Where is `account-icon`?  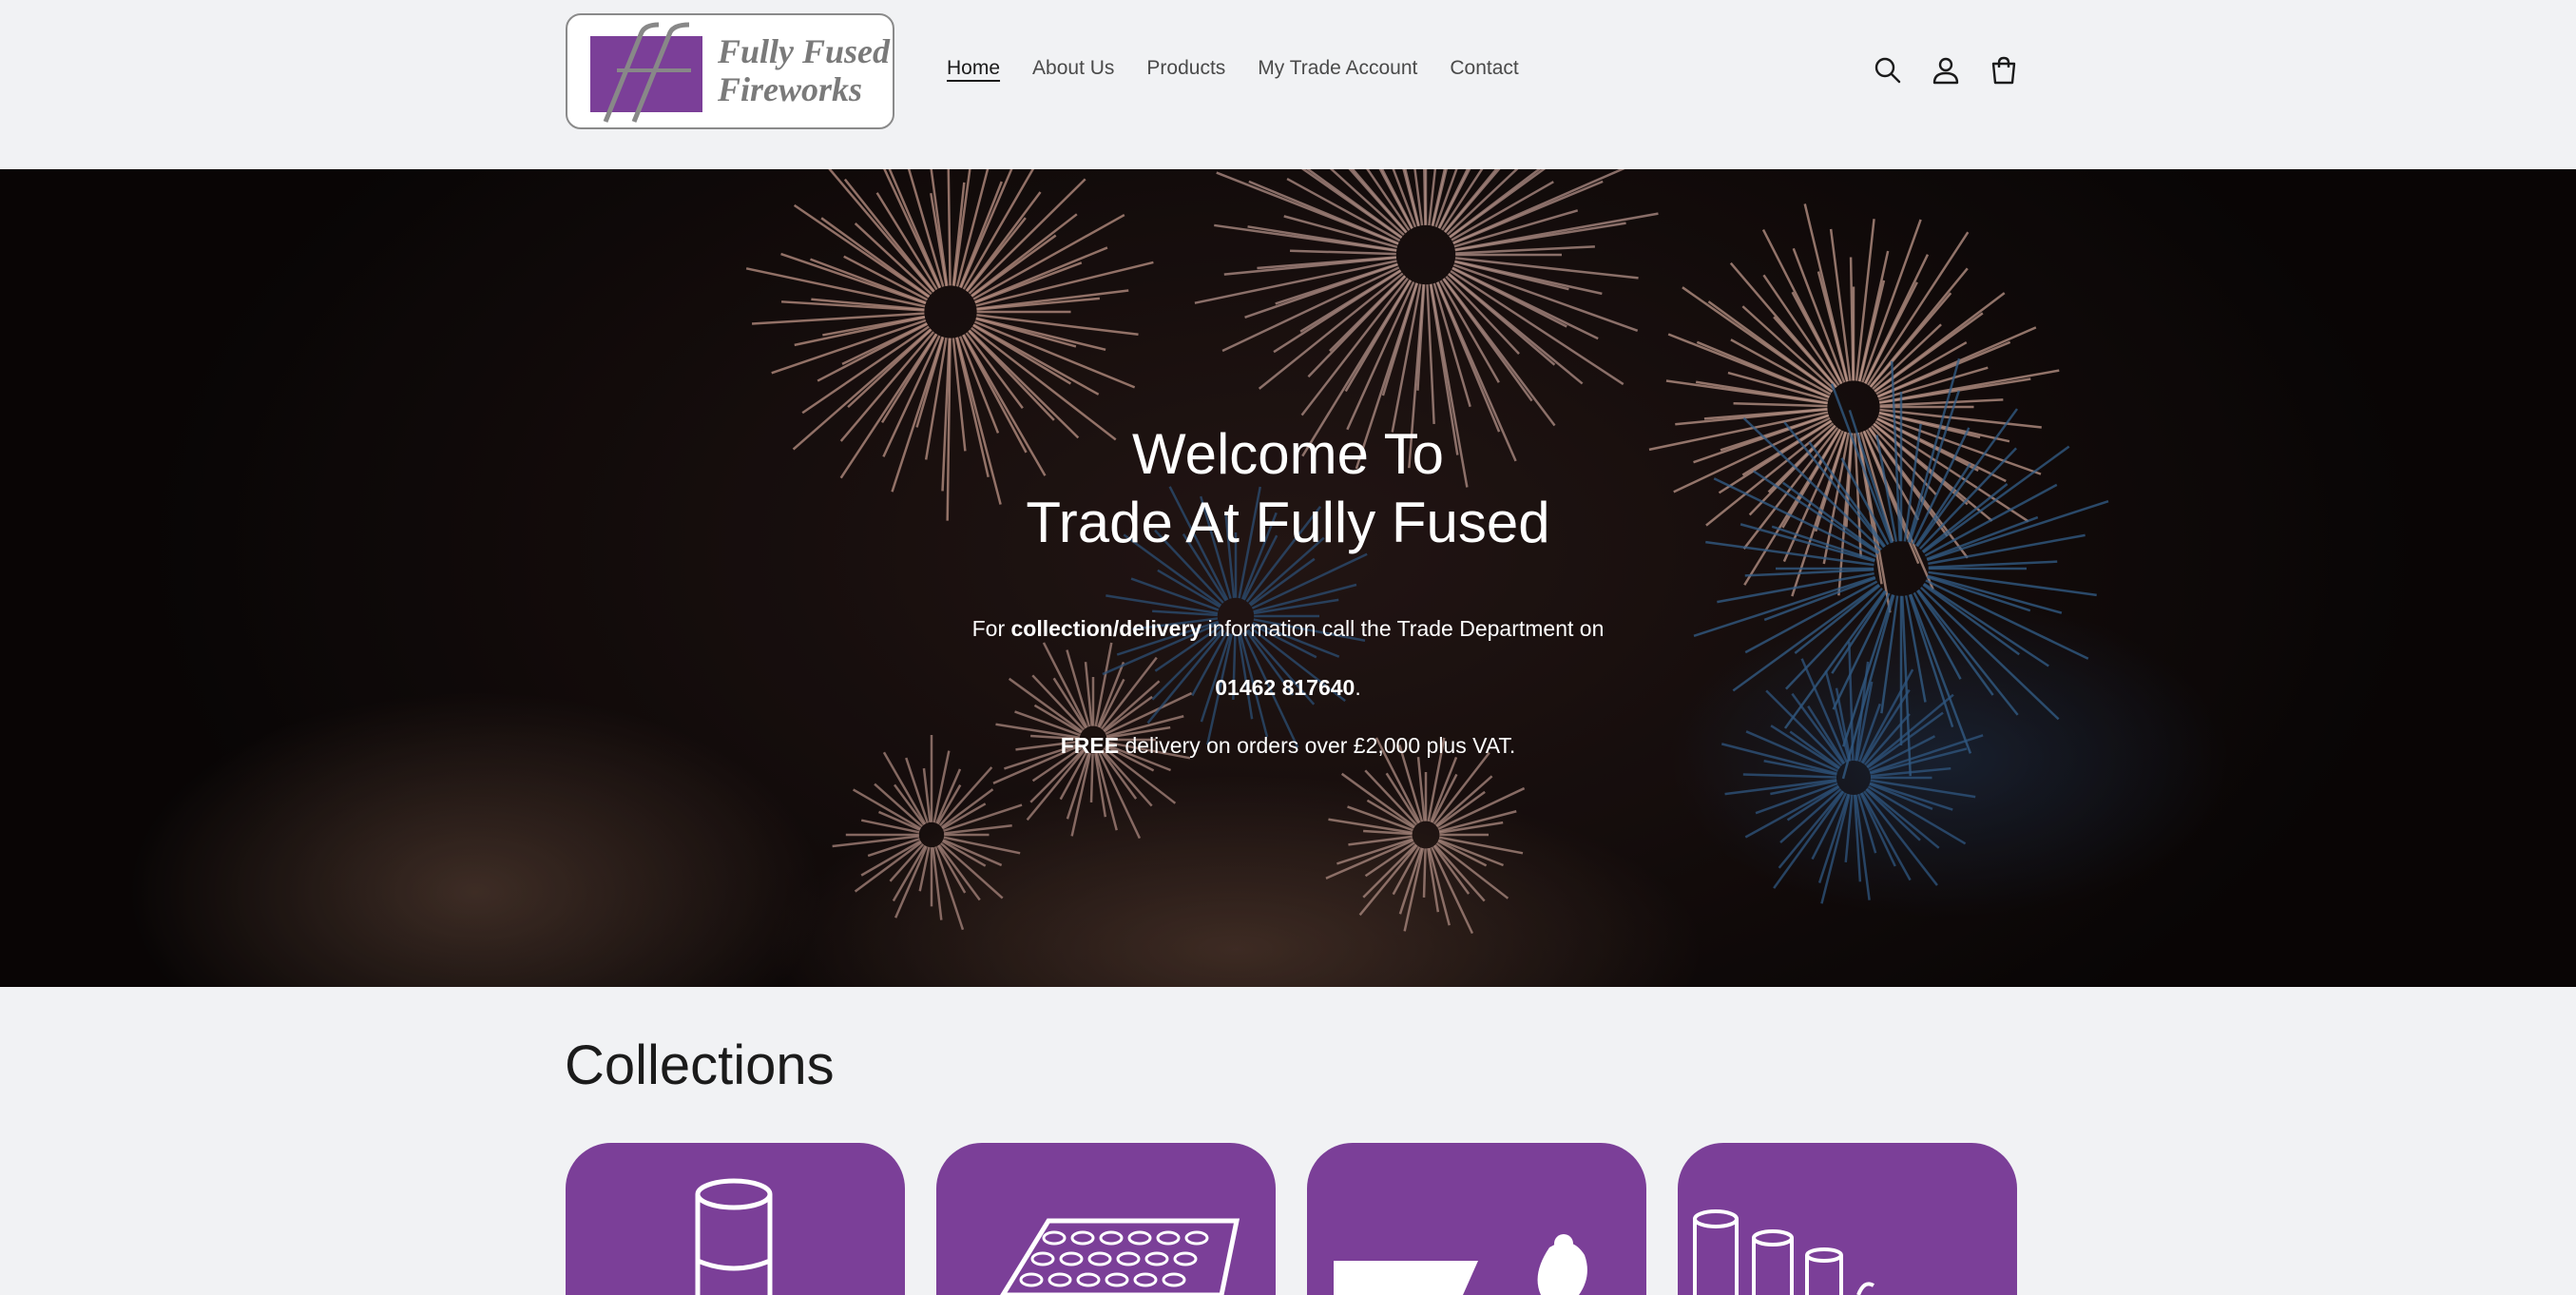 account-icon is located at coordinates (1946, 70).